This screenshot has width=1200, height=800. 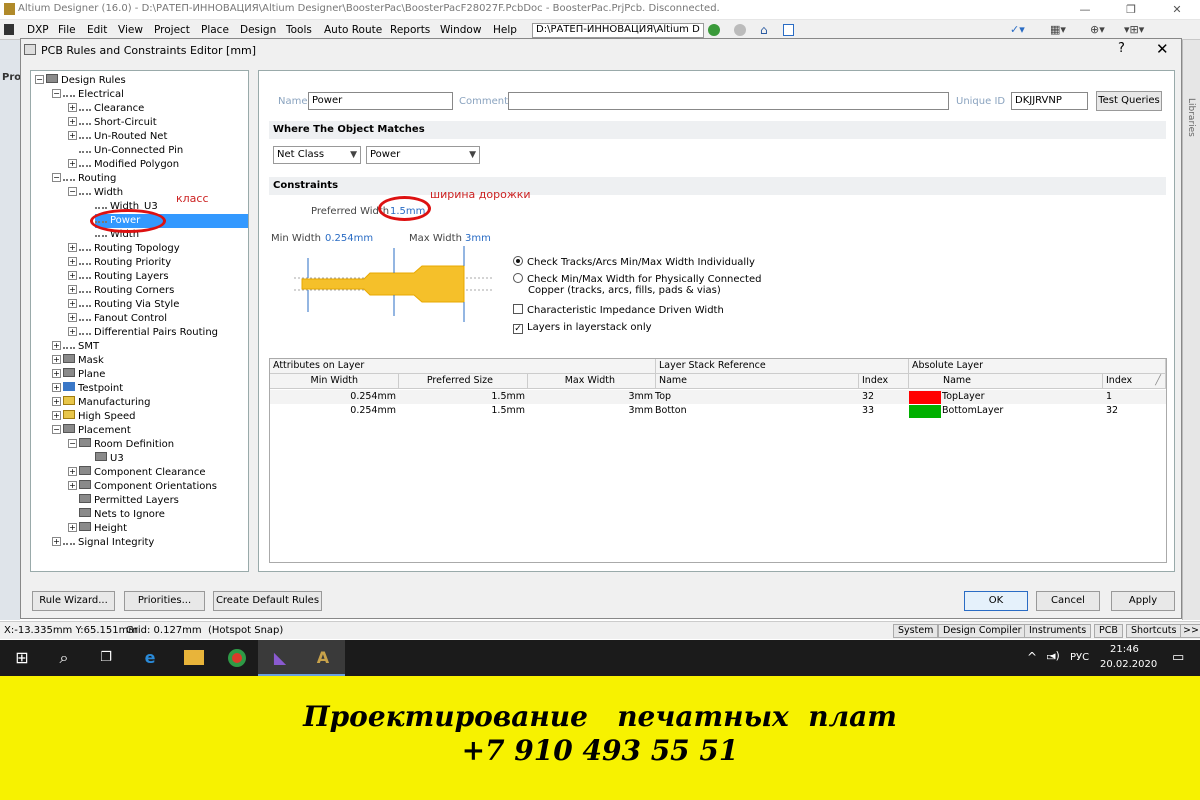 What do you see at coordinates (123, 165) in the screenshot?
I see `tree-item-modified-polygon: + Modified Polygon` at bounding box center [123, 165].